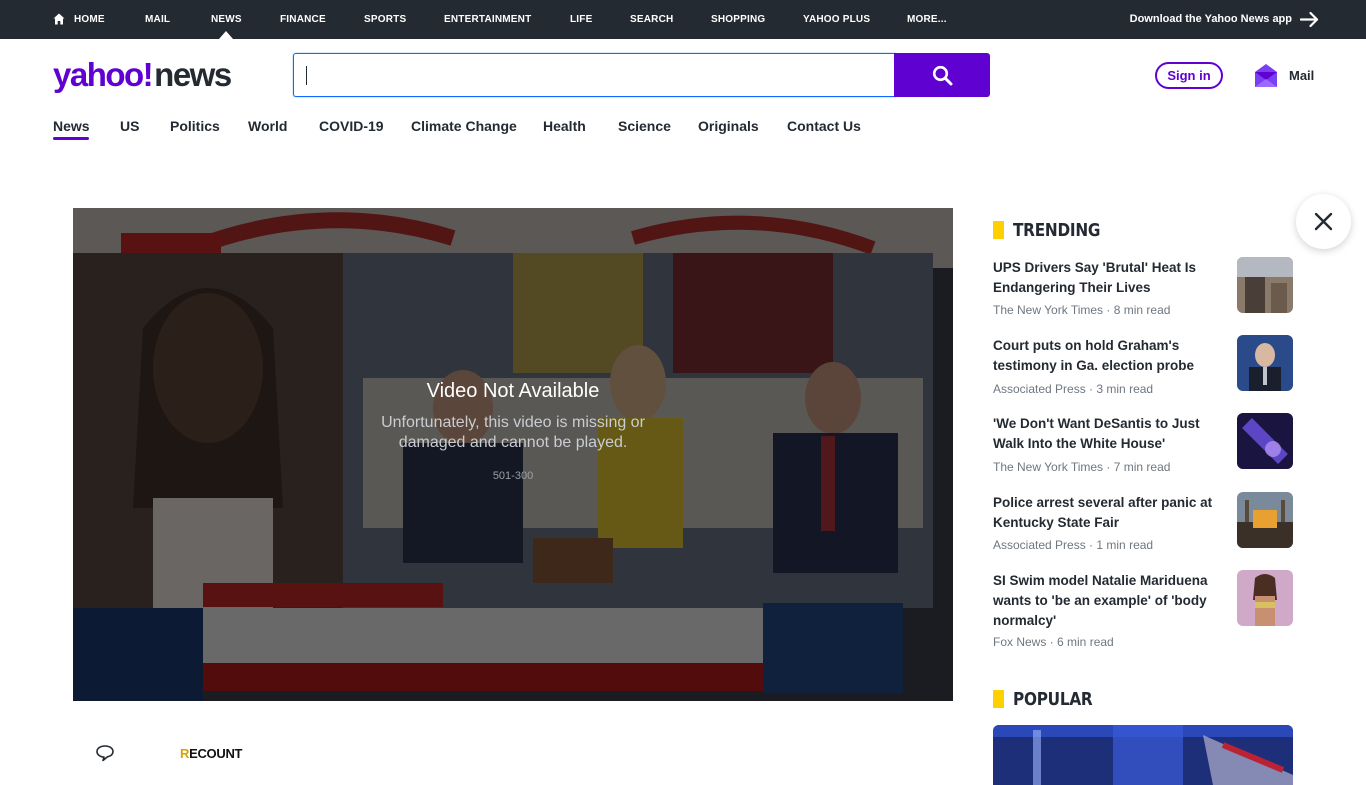 This screenshot has width=1366, height=785. What do you see at coordinates (1211, 19) in the screenshot?
I see `download-app-link: Download the Yahoo News app` at bounding box center [1211, 19].